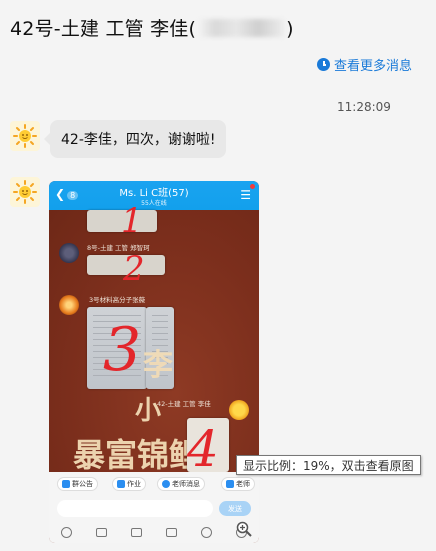  I want to click on emoji-icon, so click(206, 532).